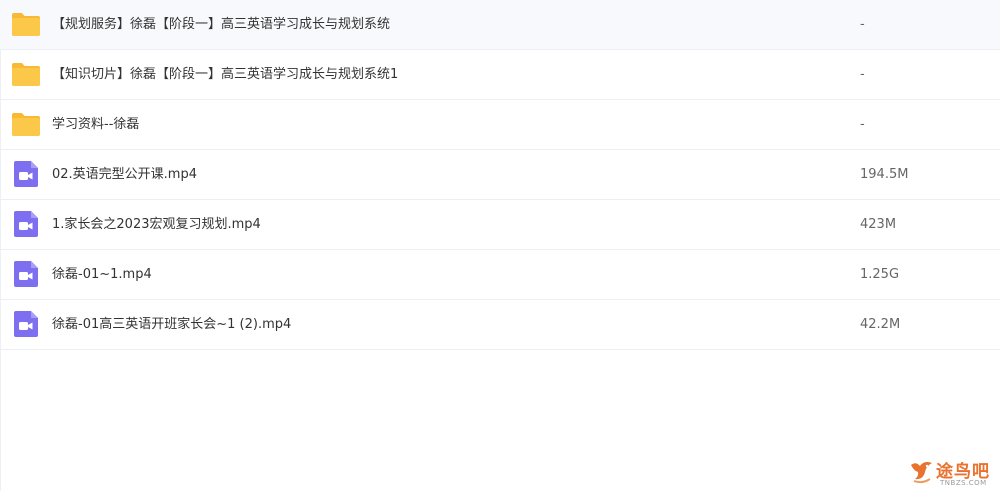 Image resolution: width=1000 pixels, height=491 pixels. I want to click on file-row-folder: 【规划服务】徐磊【阶段一】高三英语学习成长与规划系统 -, so click(500, 25).